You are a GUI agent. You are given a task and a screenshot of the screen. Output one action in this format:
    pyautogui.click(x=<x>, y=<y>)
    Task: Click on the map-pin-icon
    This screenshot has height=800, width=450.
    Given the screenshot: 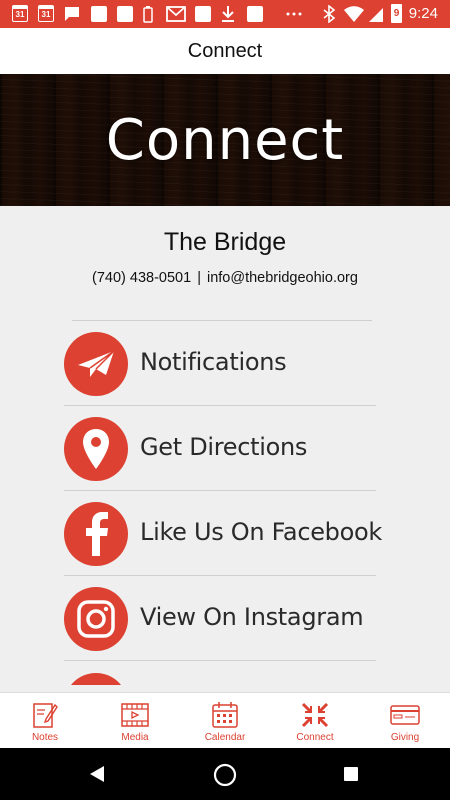 What is the action you would take?
    pyautogui.click(x=96, y=449)
    